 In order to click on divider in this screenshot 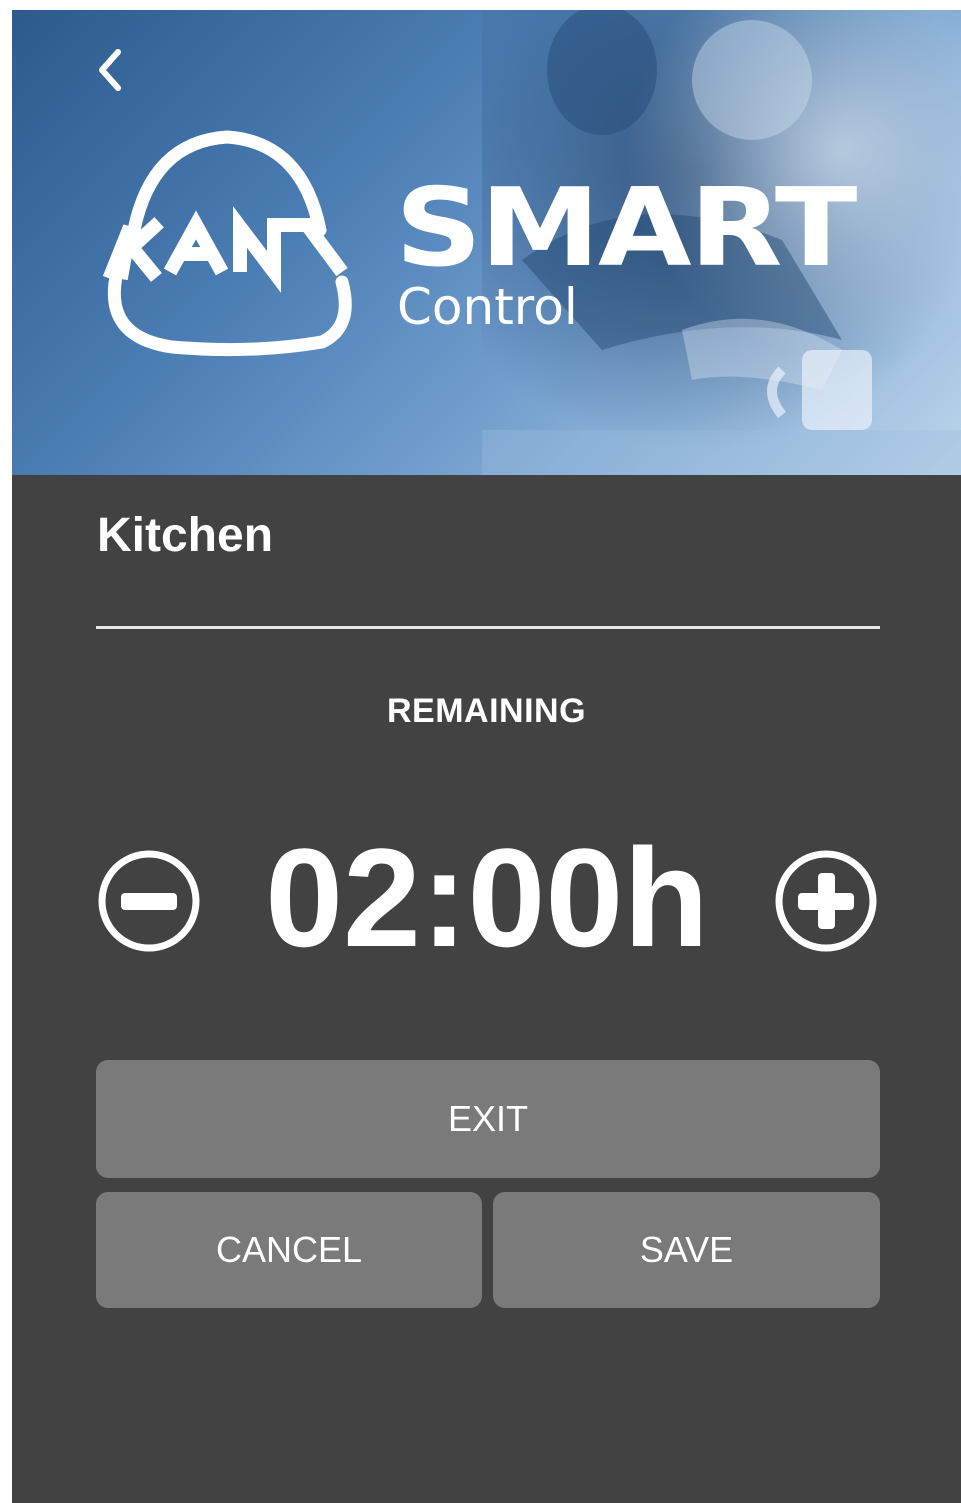, I will do `click(488, 627)`.